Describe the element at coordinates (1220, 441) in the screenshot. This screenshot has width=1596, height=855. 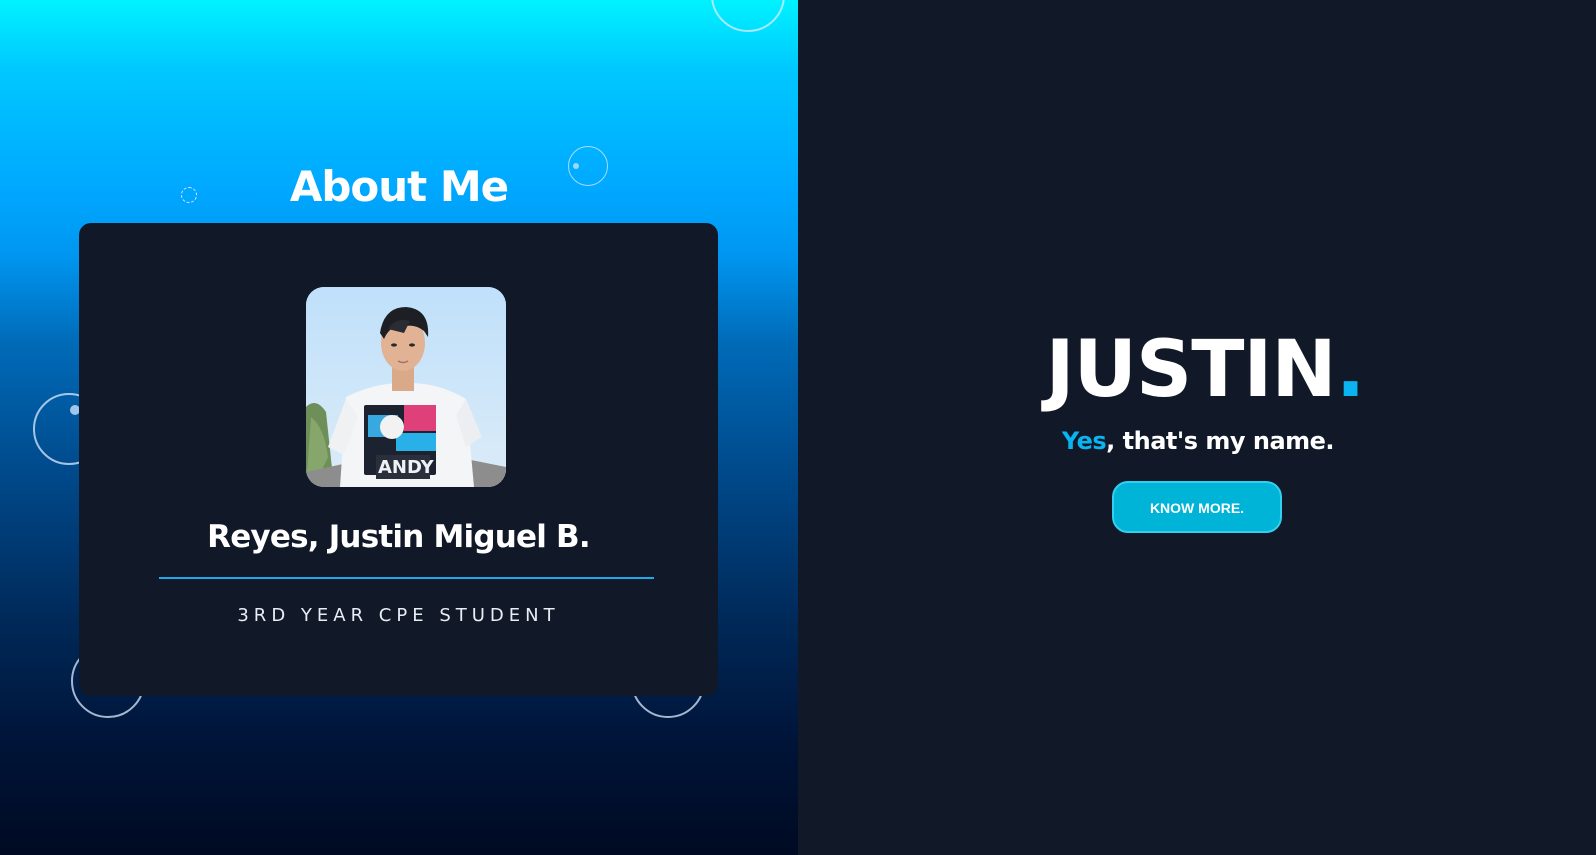
I see `tagline-rest: , that's my name.` at that location.